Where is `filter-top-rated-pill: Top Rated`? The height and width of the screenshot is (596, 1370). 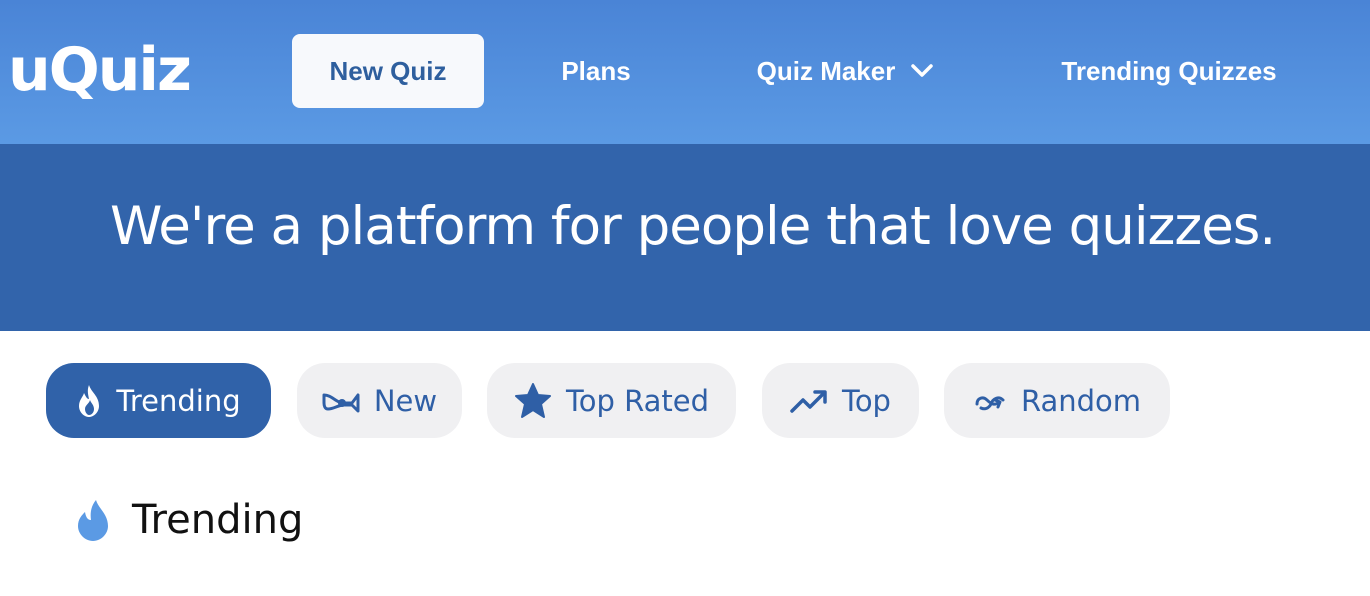 filter-top-rated-pill: Top Rated is located at coordinates (611, 400).